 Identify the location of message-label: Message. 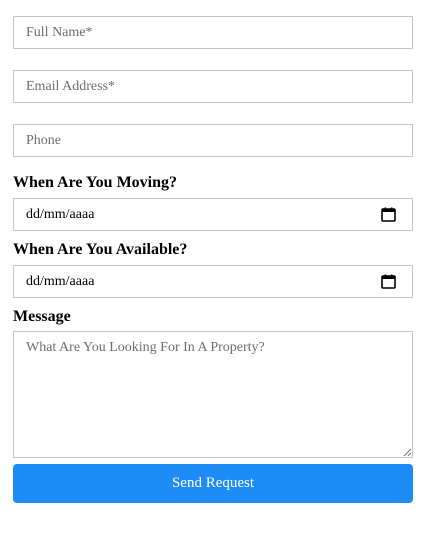
(42, 316).